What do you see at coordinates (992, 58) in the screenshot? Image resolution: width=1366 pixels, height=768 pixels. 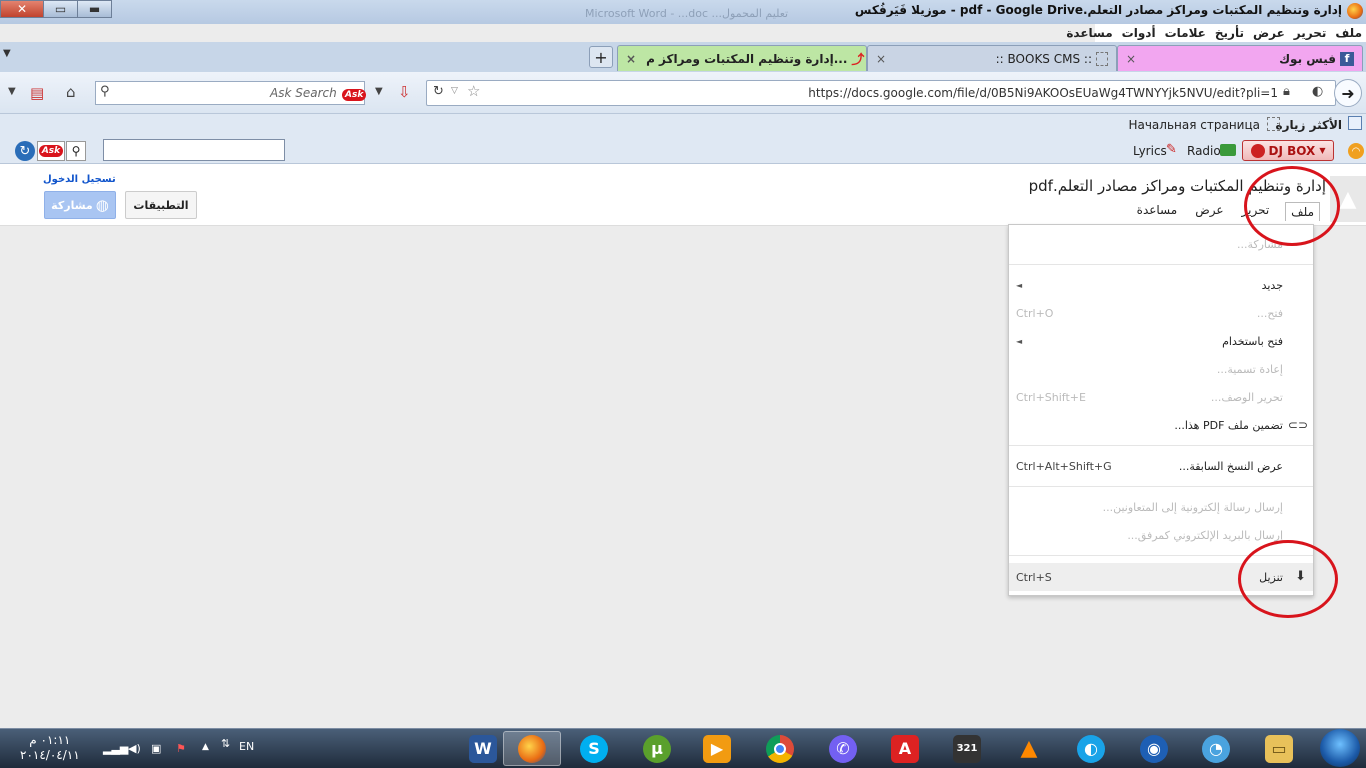 I see `tab-books-cms: × :: BOOKS CMS ::` at bounding box center [992, 58].